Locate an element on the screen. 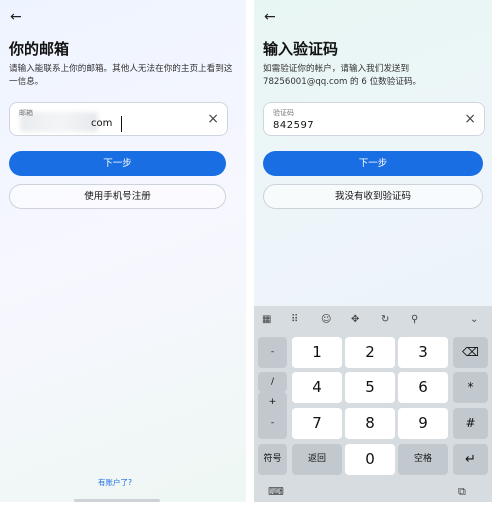  keyboard-bottom-bar: ⌨ ⧉ is located at coordinates (373, 491).